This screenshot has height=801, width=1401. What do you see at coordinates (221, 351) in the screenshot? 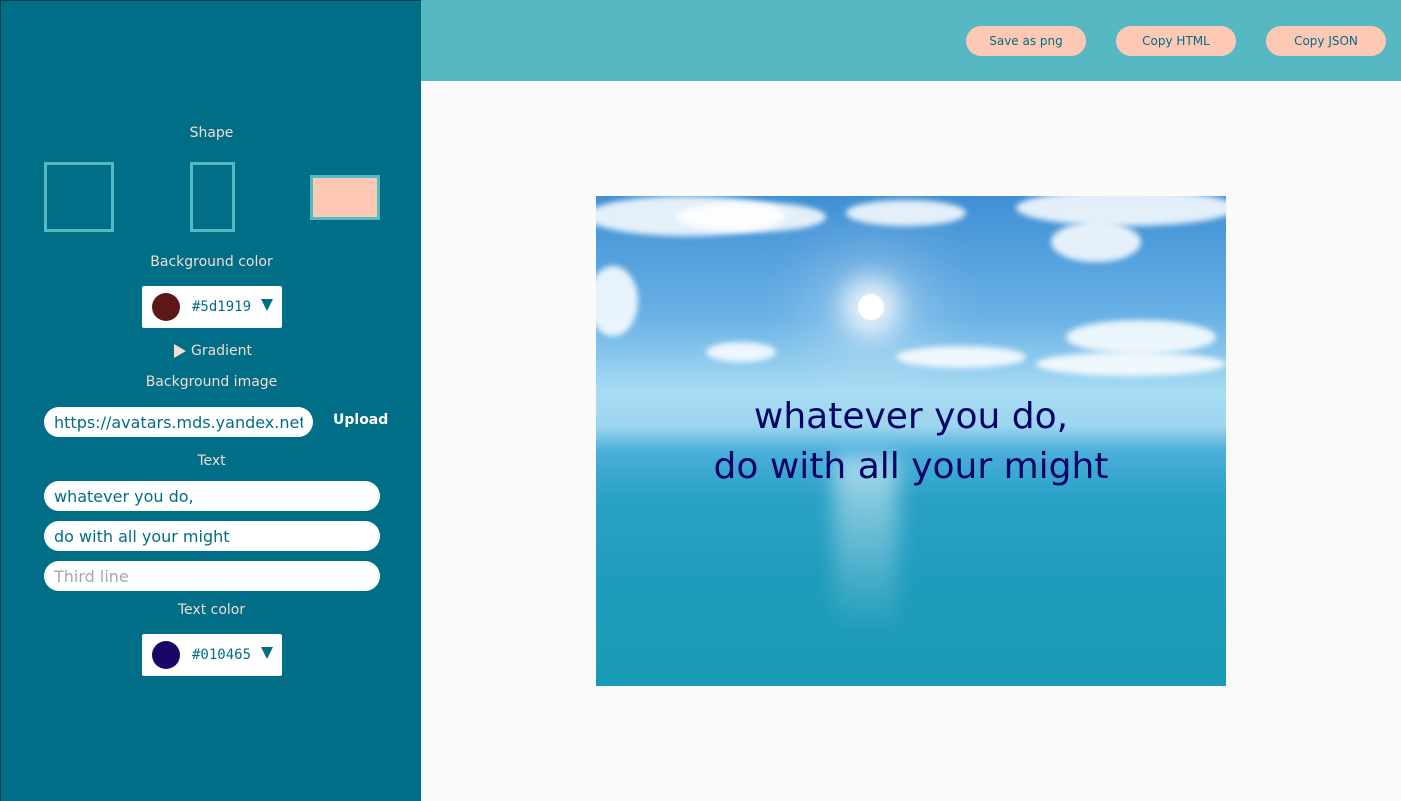
I see `gradient-label: Gradient` at bounding box center [221, 351].